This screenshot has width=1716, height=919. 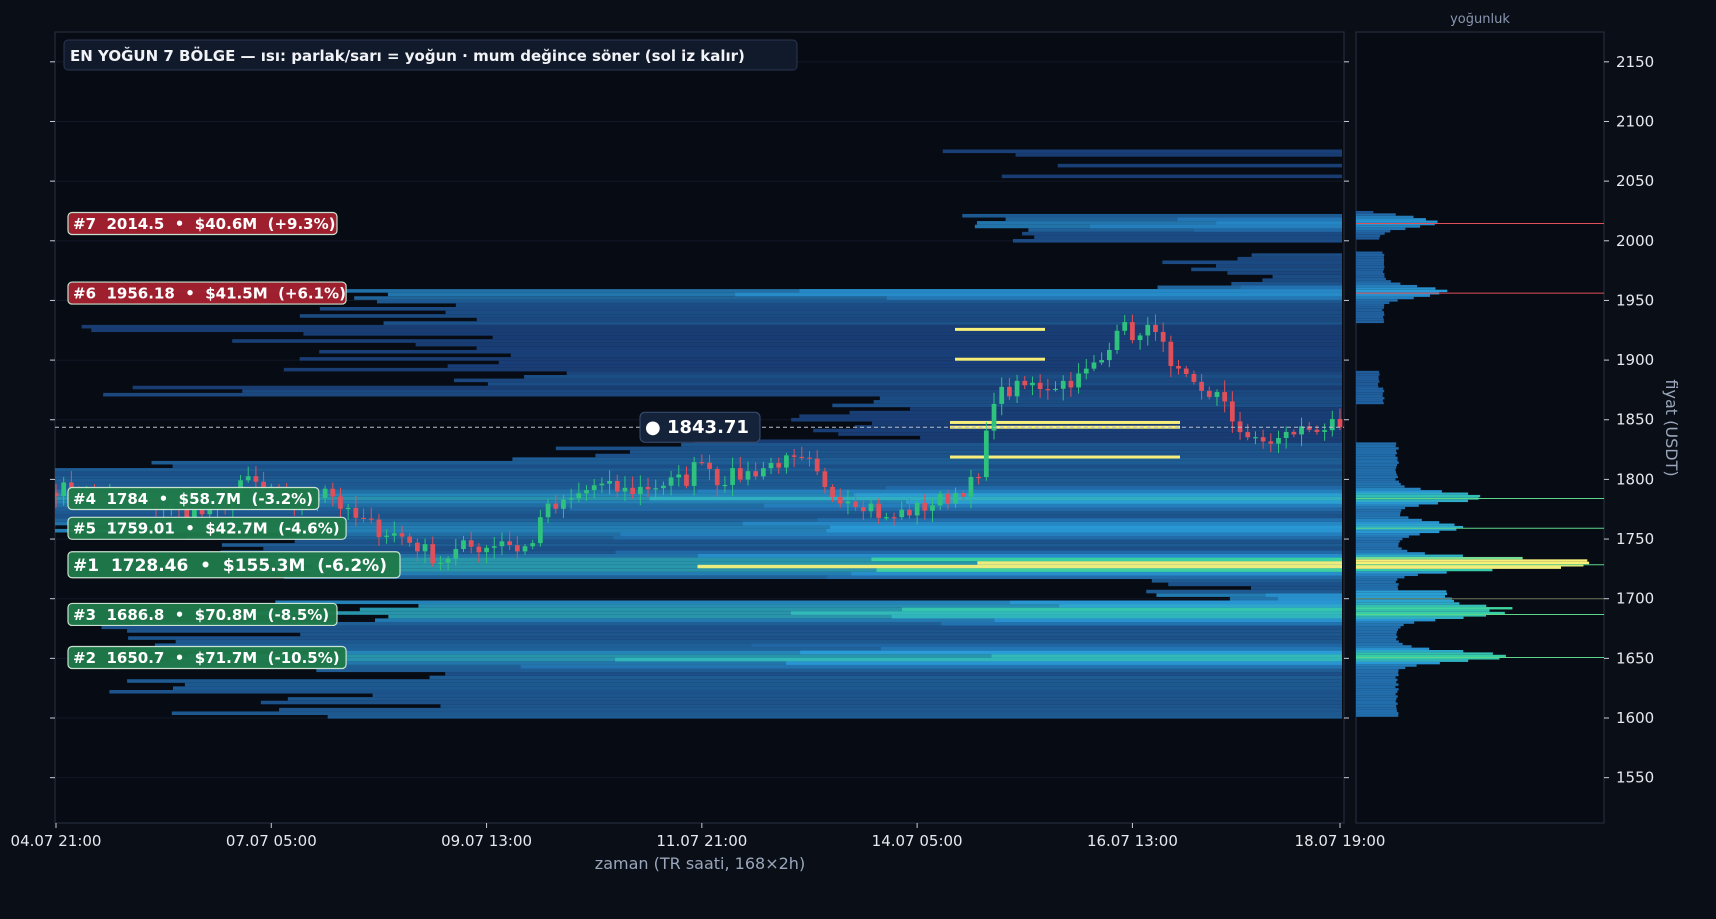 I want to click on y-tick-label: 2100, so click(x=1635, y=121).